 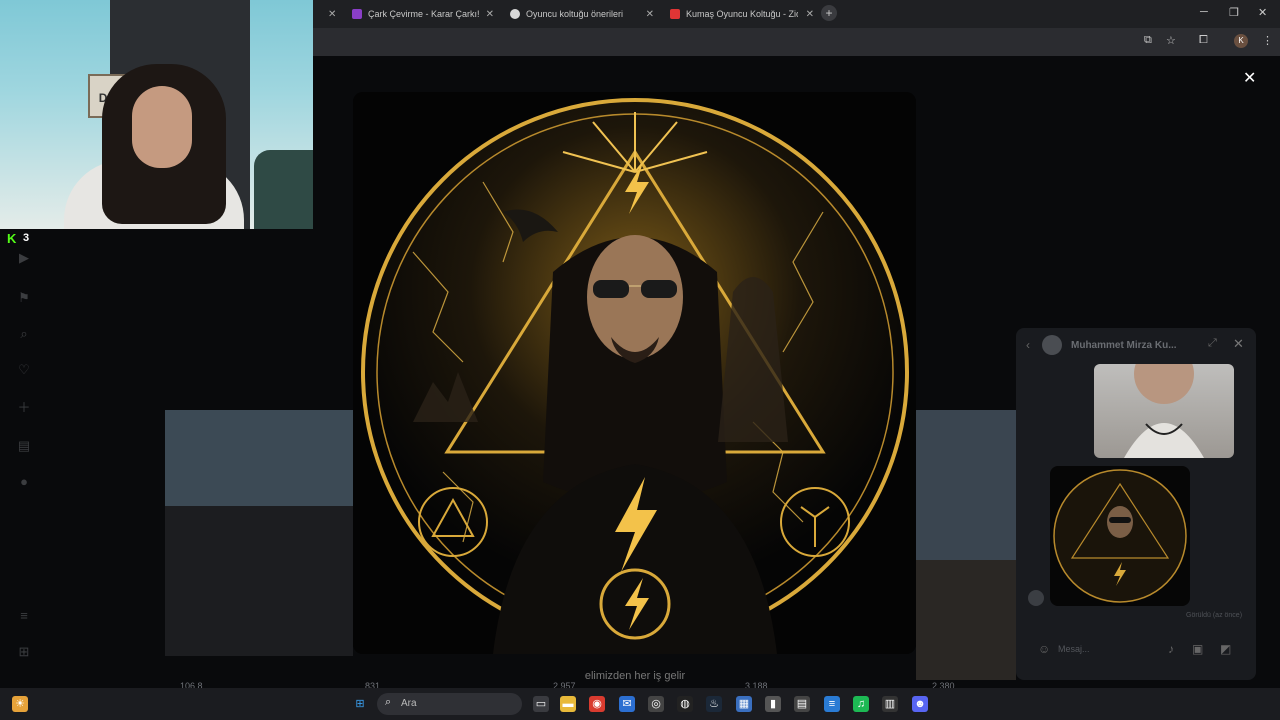 What do you see at coordinates (360, 704) in the screenshot?
I see `windows-start-icon: ⊞` at bounding box center [360, 704].